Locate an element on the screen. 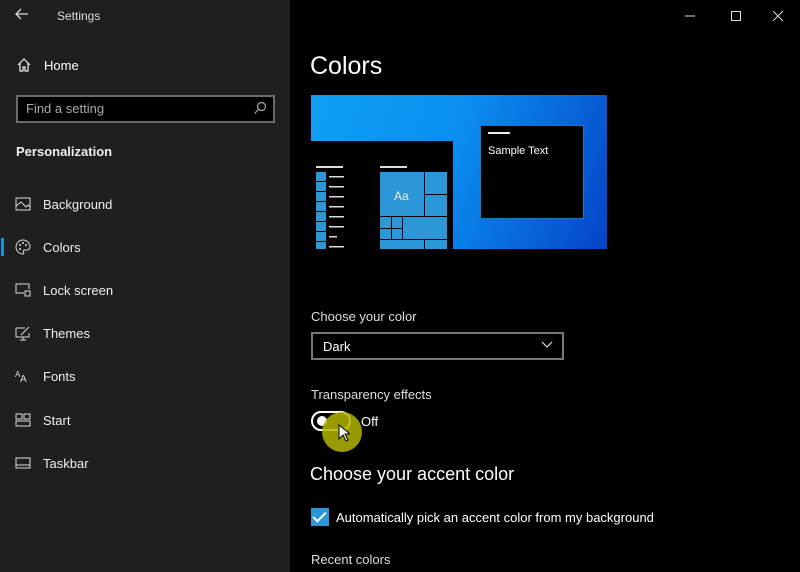 This screenshot has width=800, height=572. back-button is located at coordinates (24, 16).